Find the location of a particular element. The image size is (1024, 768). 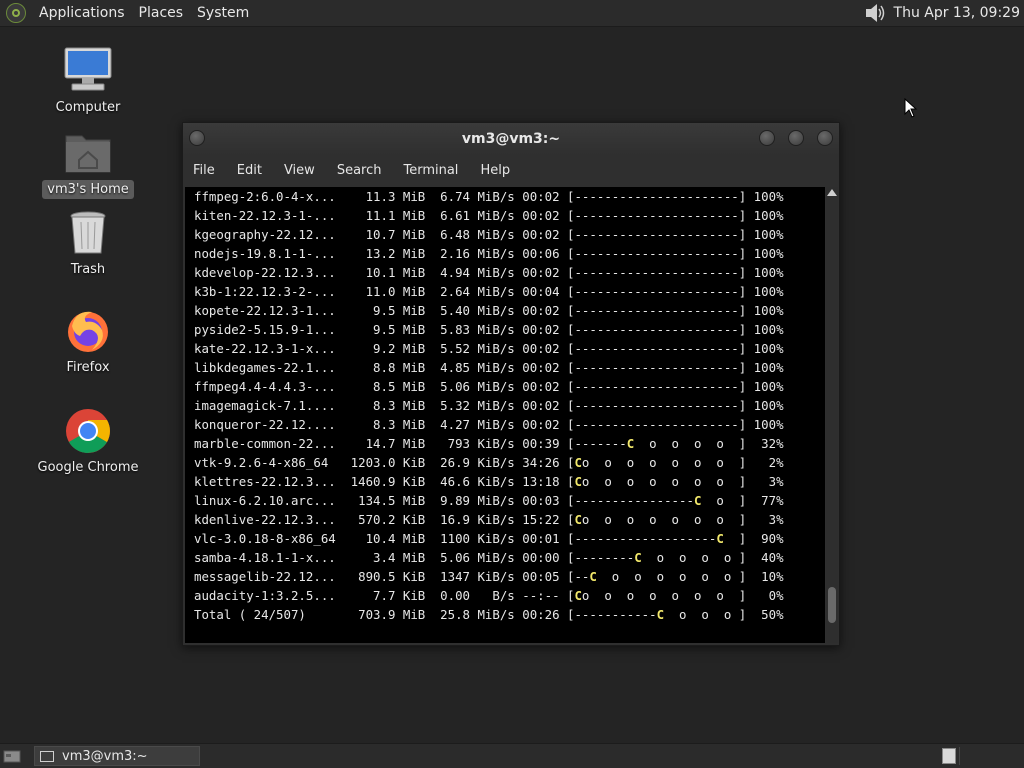

close-button is located at coordinates (825, 138).